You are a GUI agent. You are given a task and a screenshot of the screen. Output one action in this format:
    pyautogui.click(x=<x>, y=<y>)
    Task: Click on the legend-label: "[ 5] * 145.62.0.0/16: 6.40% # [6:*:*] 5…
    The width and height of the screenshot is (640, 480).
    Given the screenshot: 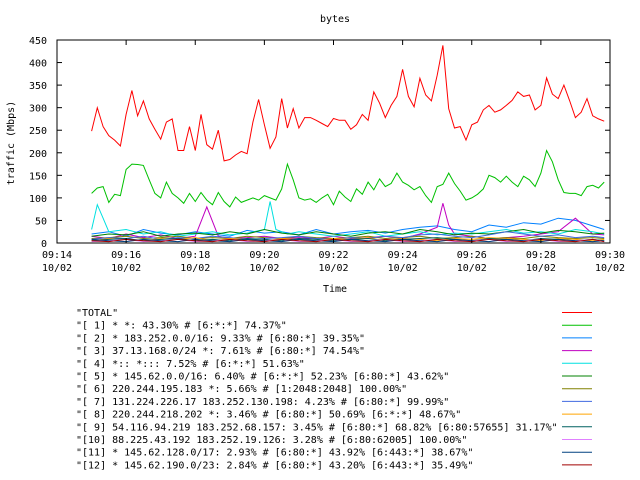 What is the action you would take?
    pyautogui.click(x=262, y=377)
    